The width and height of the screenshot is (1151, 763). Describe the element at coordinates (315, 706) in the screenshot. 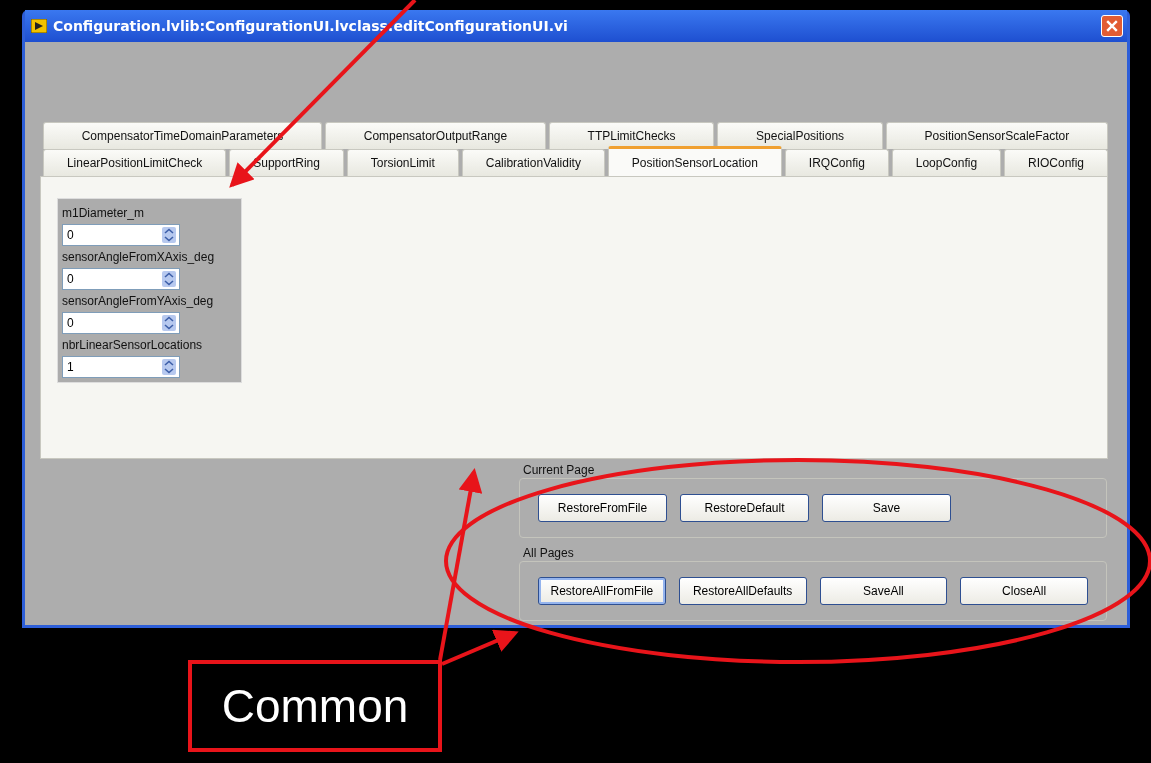

I see `callout-label: Common` at that location.